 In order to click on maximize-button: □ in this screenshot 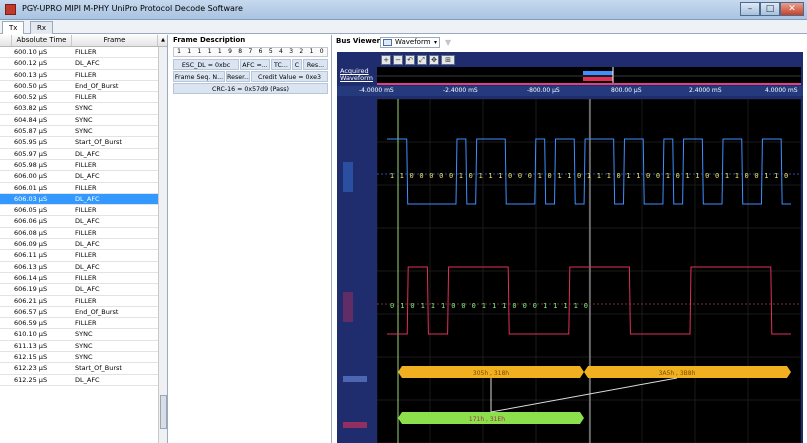, I will do `click(770, 9)`.